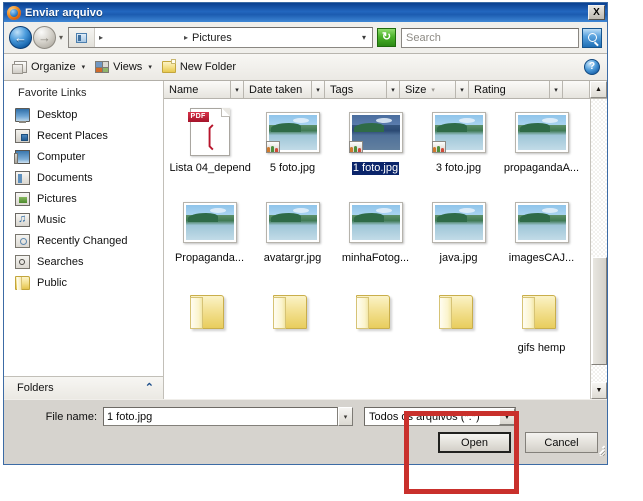 The width and height of the screenshot is (643, 501). I want to click on searches-icon, so click(22, 261).